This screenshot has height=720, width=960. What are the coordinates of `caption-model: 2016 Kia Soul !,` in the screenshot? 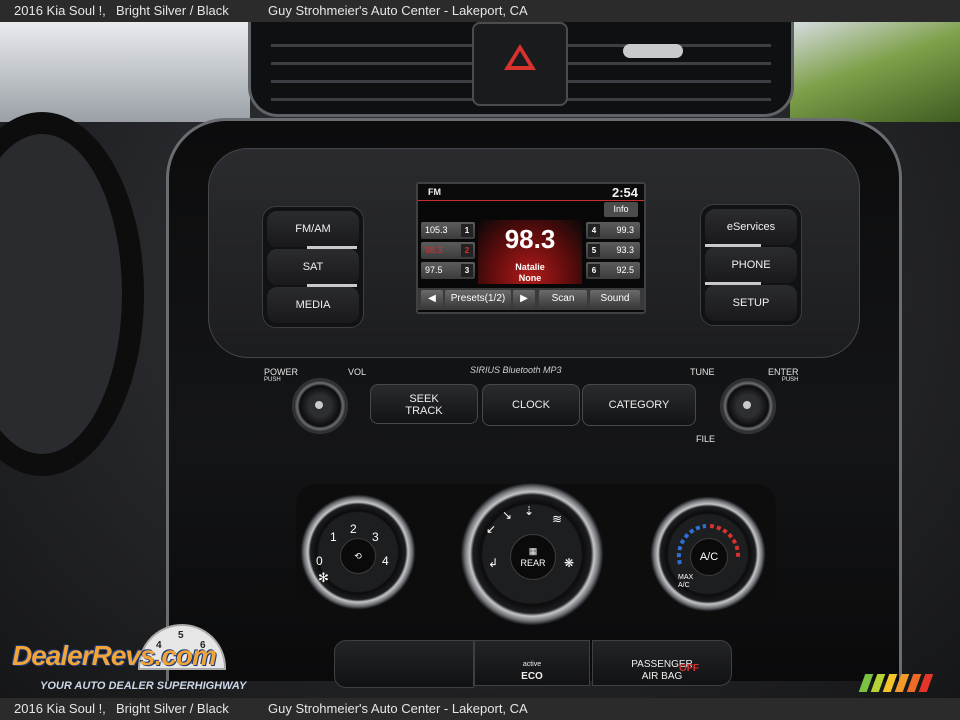 It's located at (60, 10).